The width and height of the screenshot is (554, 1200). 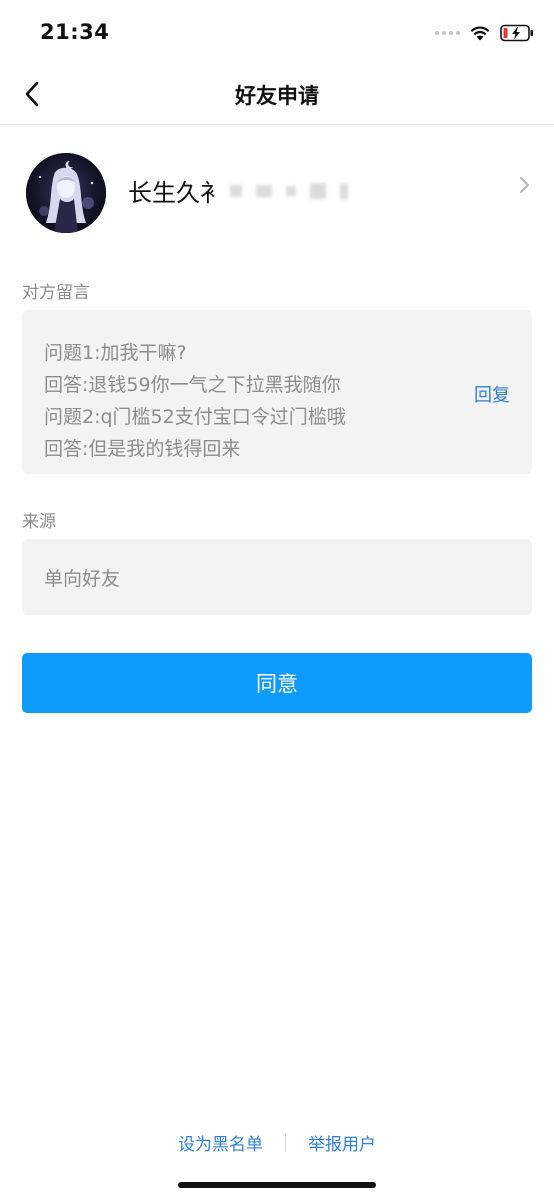 I want to click on profile-name-wrap: 长生久衤, so click(x=238, y=190).